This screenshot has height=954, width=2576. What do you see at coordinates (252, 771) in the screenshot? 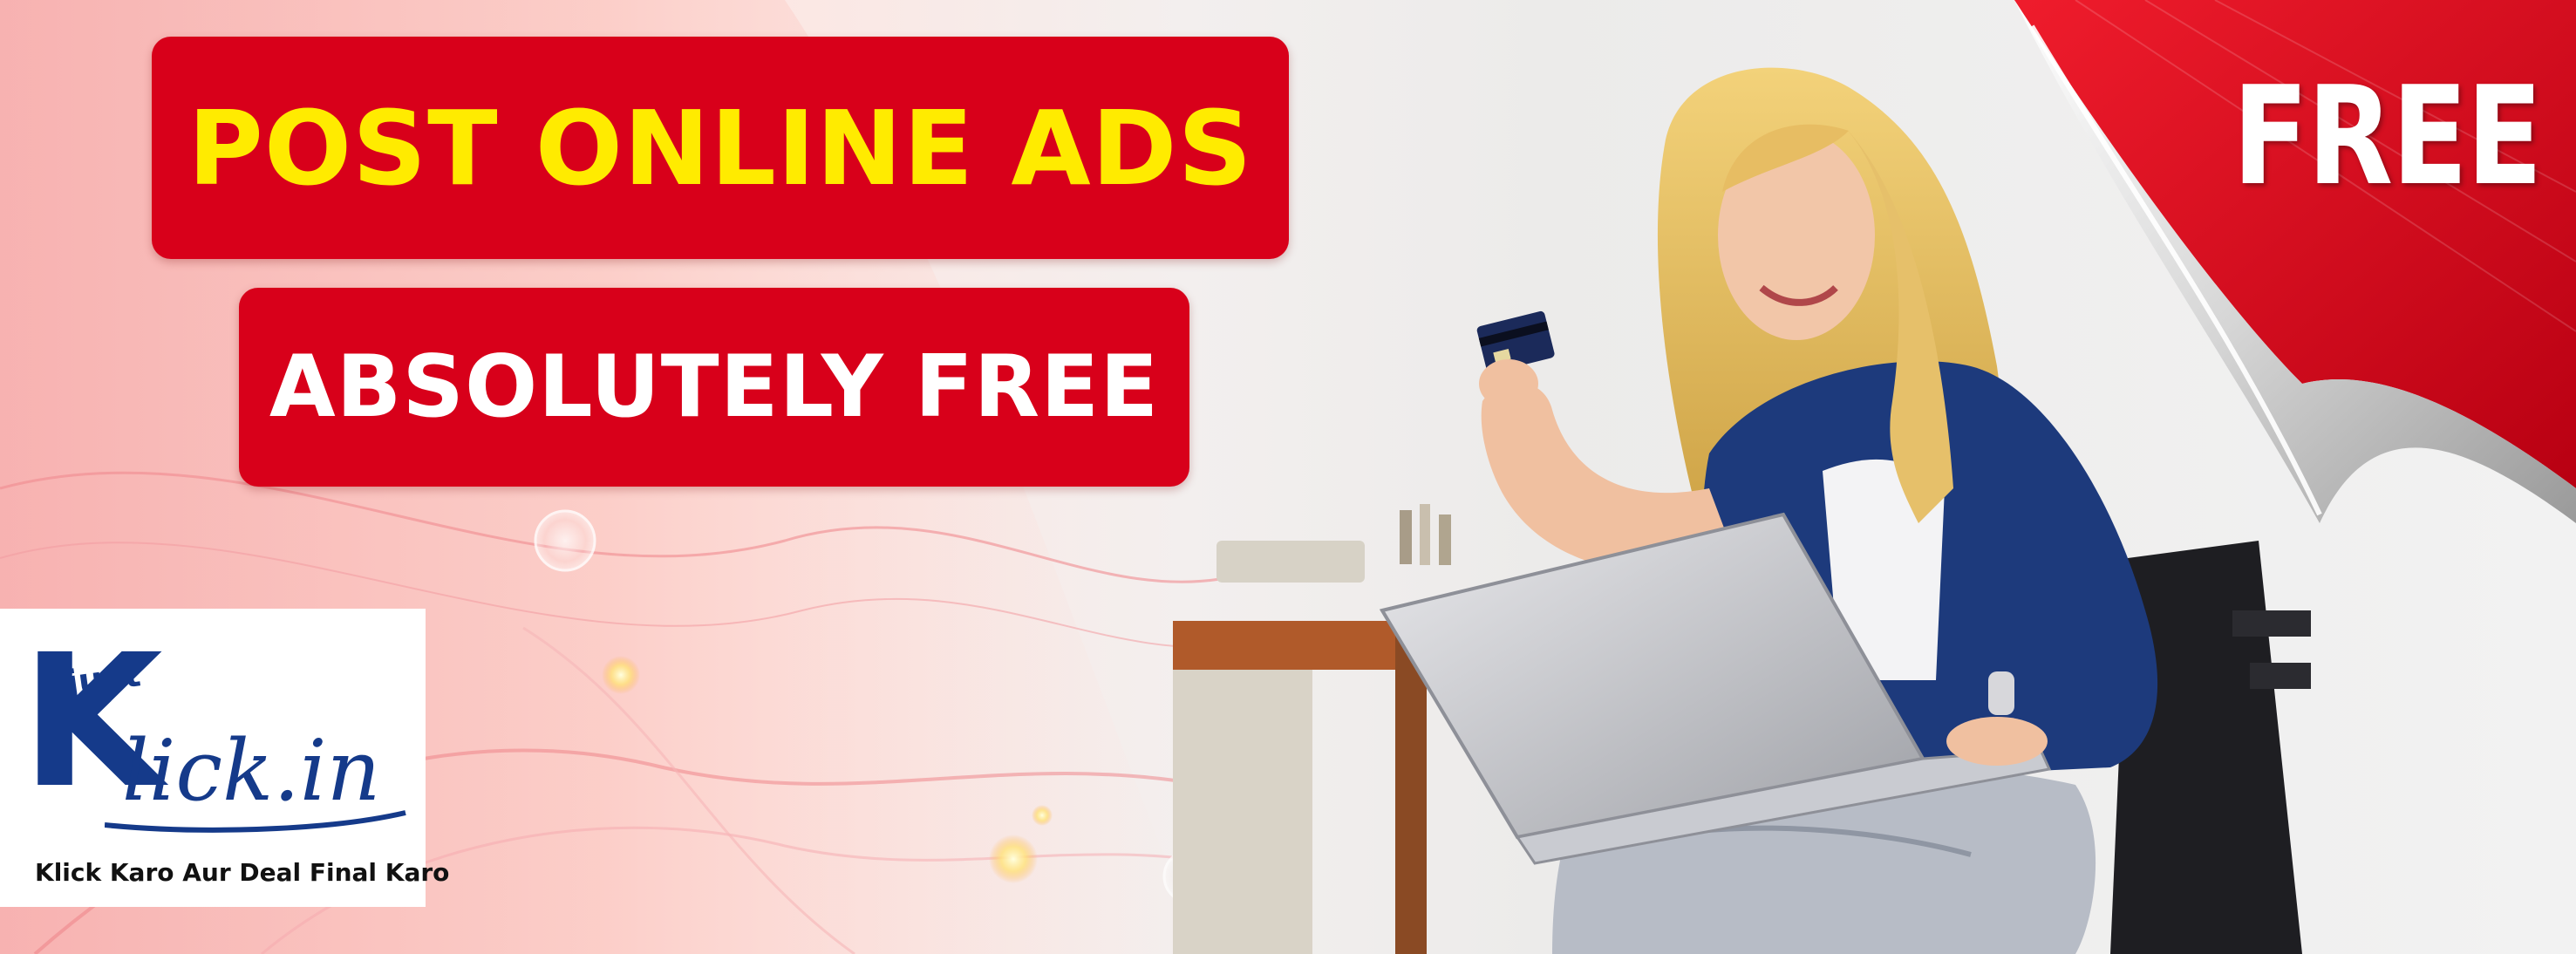
I see `logo-wordmark: lick.in` at bounding box center [252, 771].